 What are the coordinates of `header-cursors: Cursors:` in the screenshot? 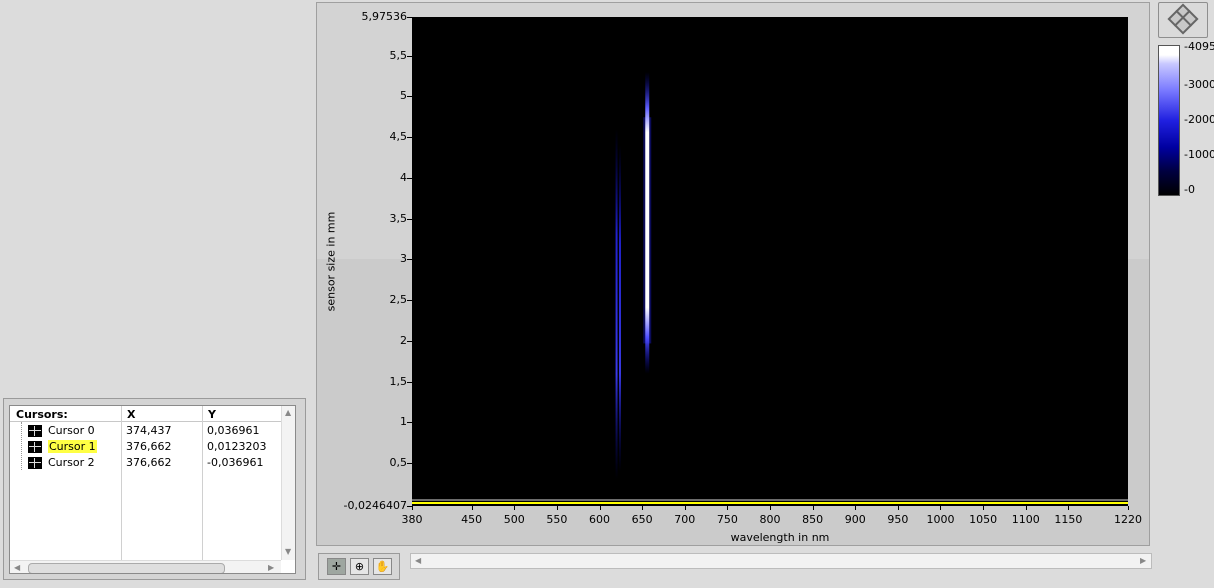 It's located at (42, 414).